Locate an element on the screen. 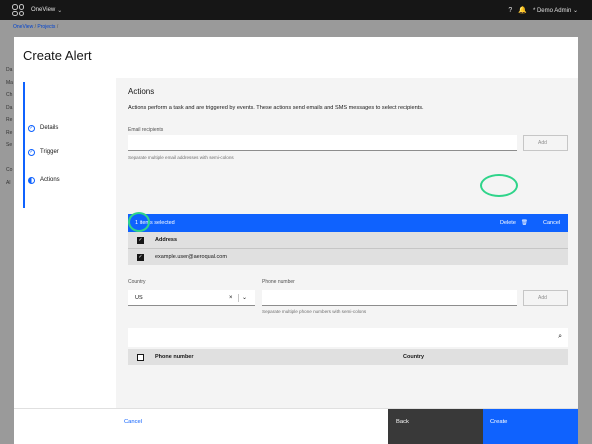 This screenshot has width=592, height=444. top-navigation-bar: OneView ⌄ ? 🔔 * Demo Admin ⌄ is located at coordinates (296, 10).